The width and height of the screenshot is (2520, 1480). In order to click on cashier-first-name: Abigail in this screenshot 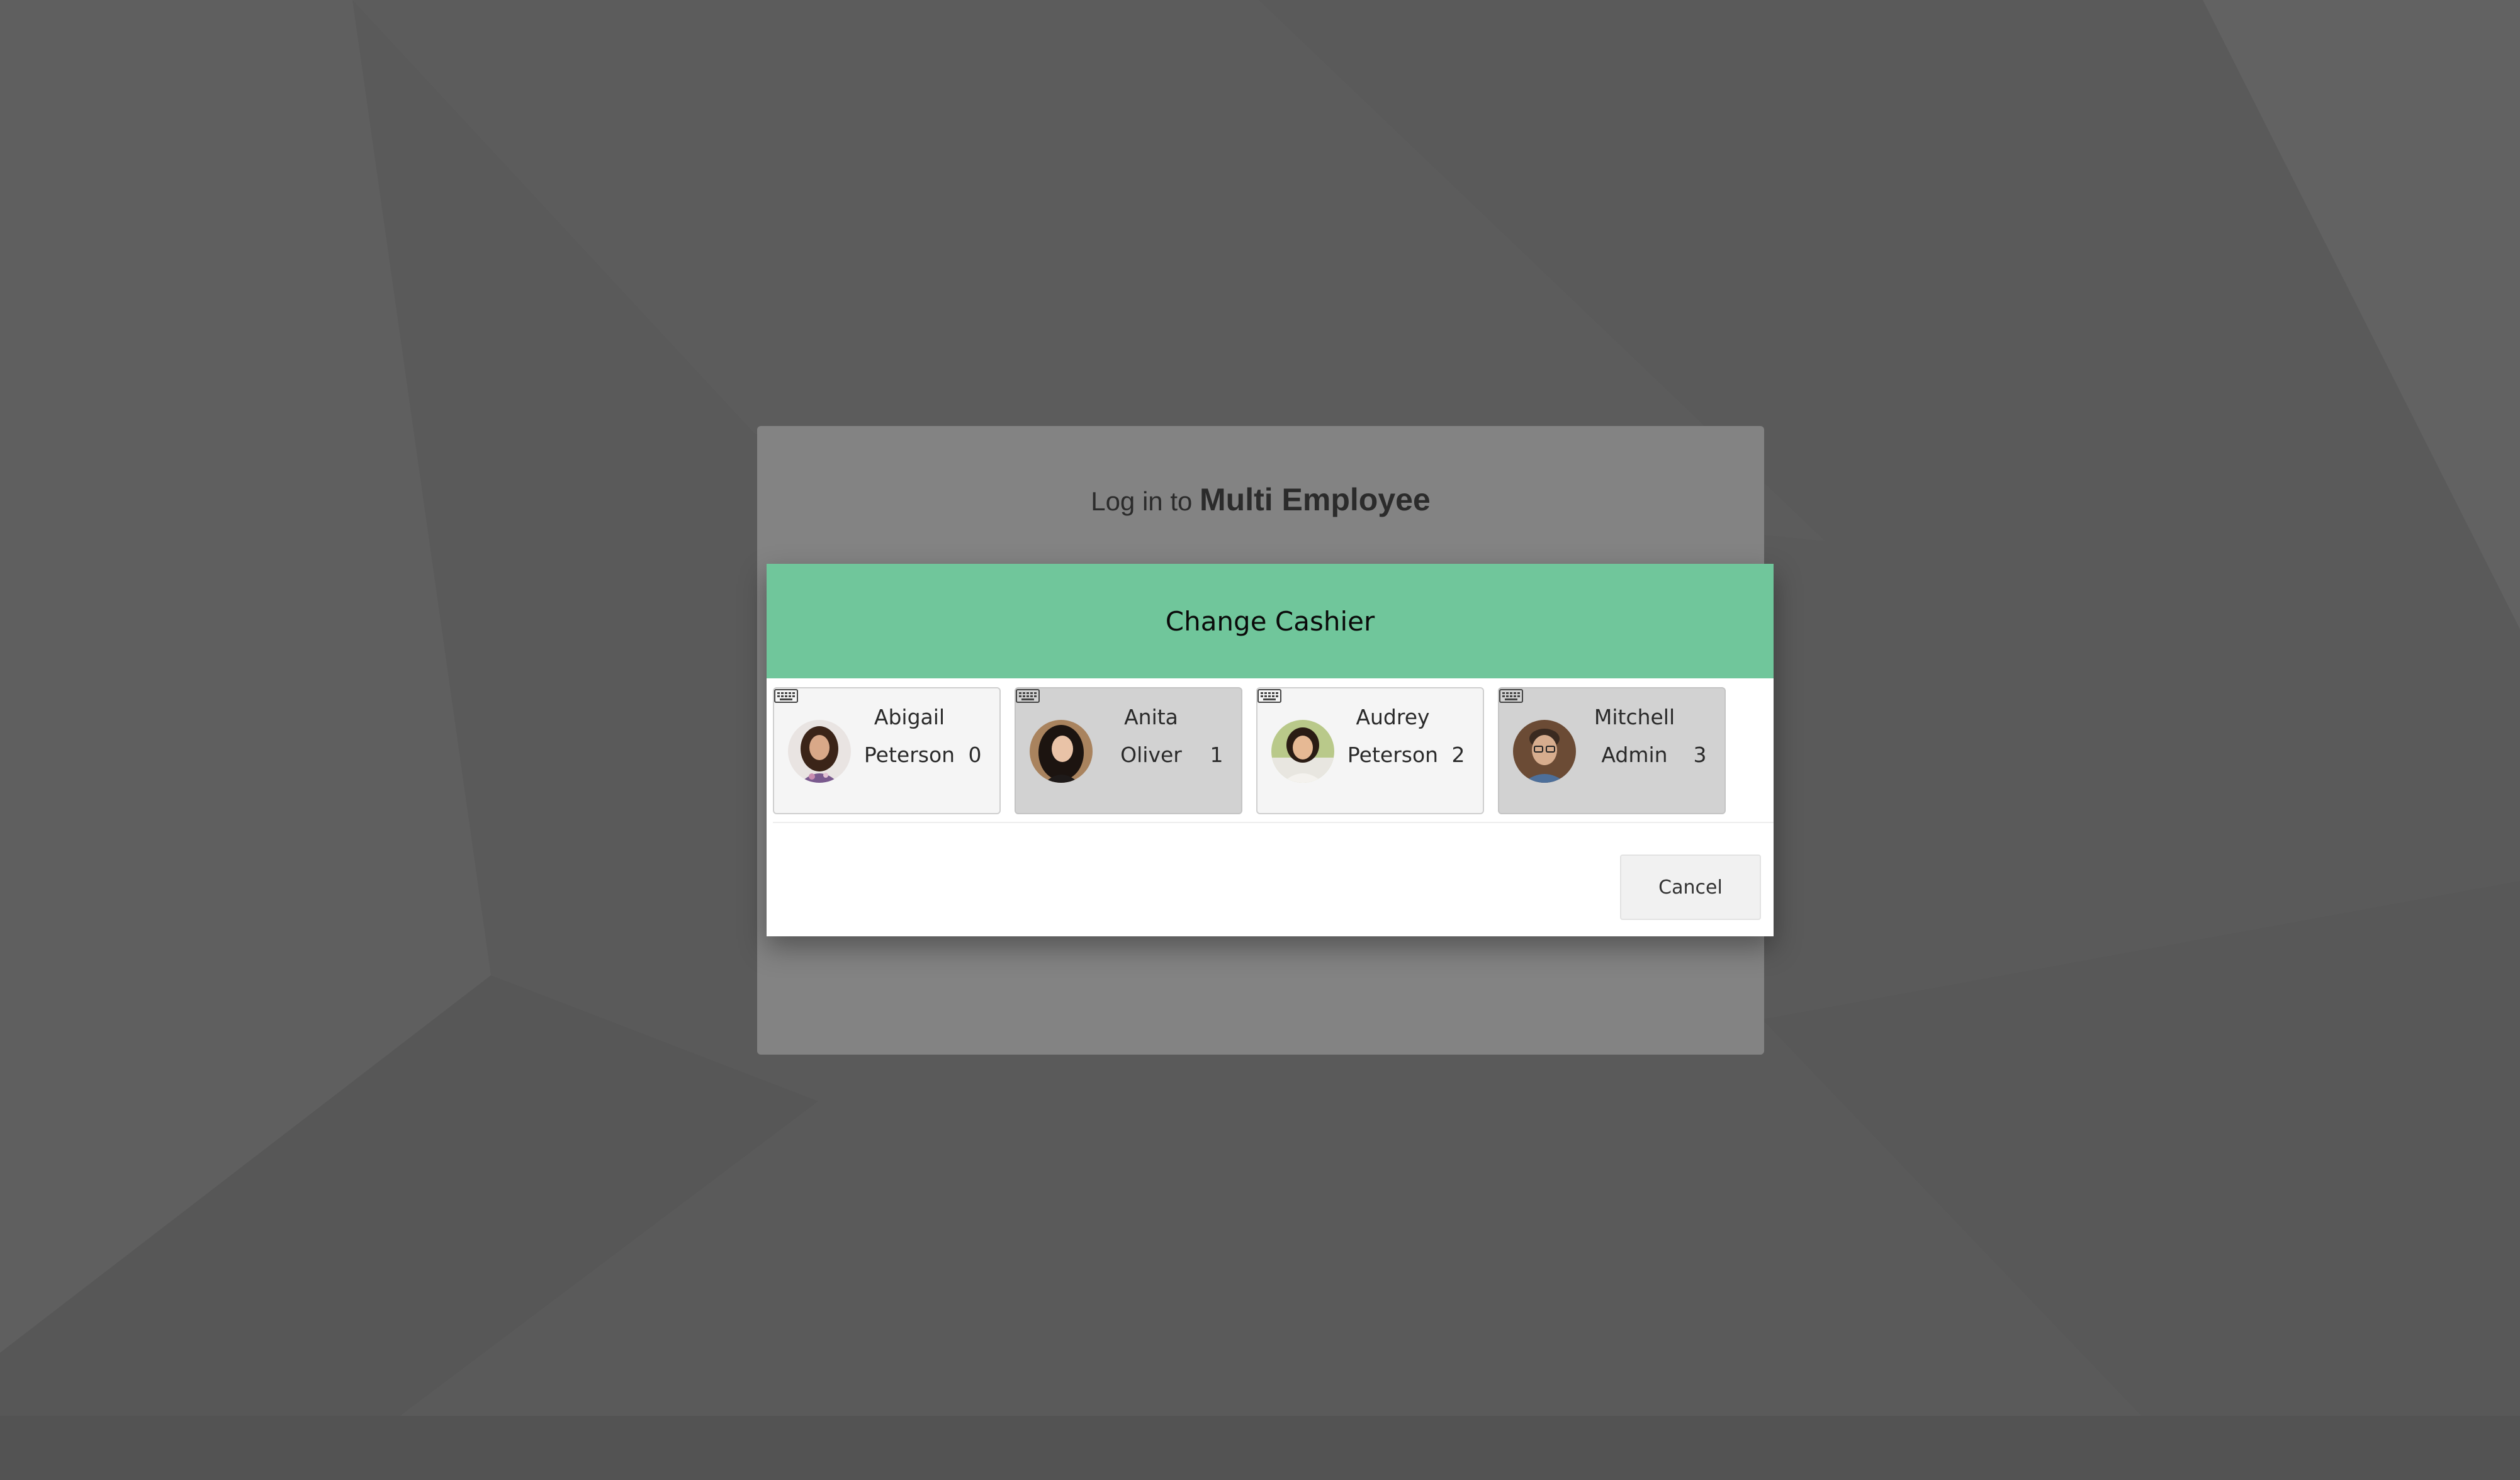, I will do `click(909, 717)`.